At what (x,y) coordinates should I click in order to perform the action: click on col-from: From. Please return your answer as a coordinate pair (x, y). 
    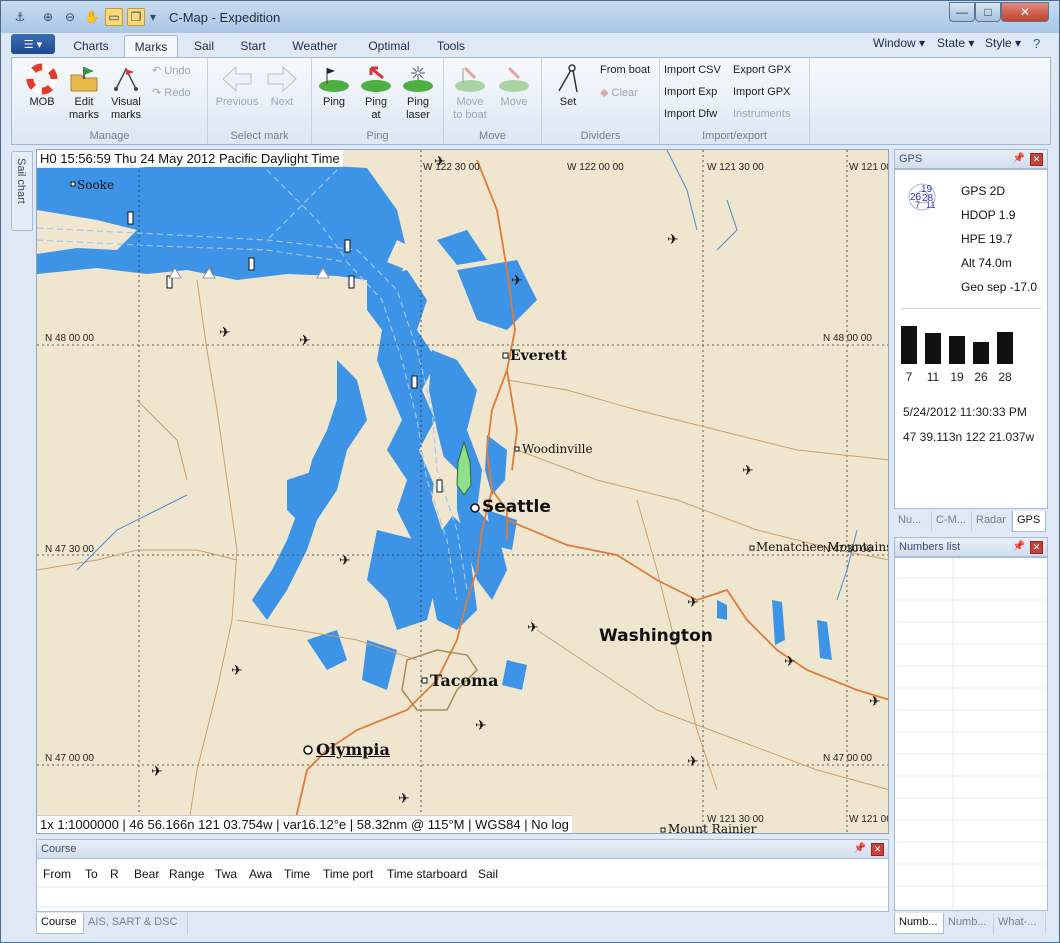
    Looking at the image, I should click on (57, 874).